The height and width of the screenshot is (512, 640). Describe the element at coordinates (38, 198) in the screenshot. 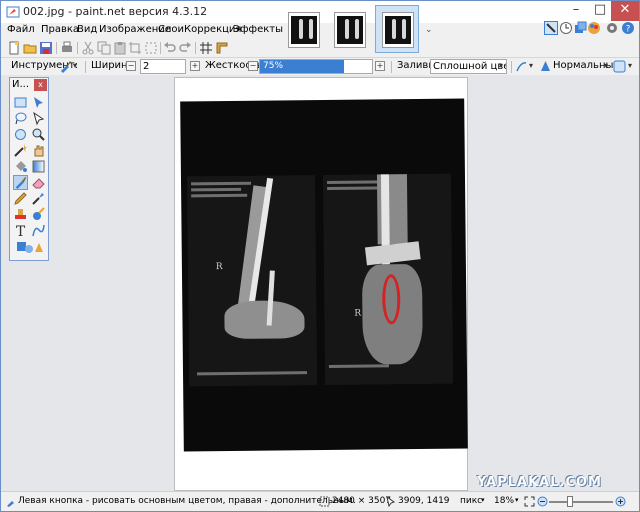

I see `color-picker-icon` at that location.